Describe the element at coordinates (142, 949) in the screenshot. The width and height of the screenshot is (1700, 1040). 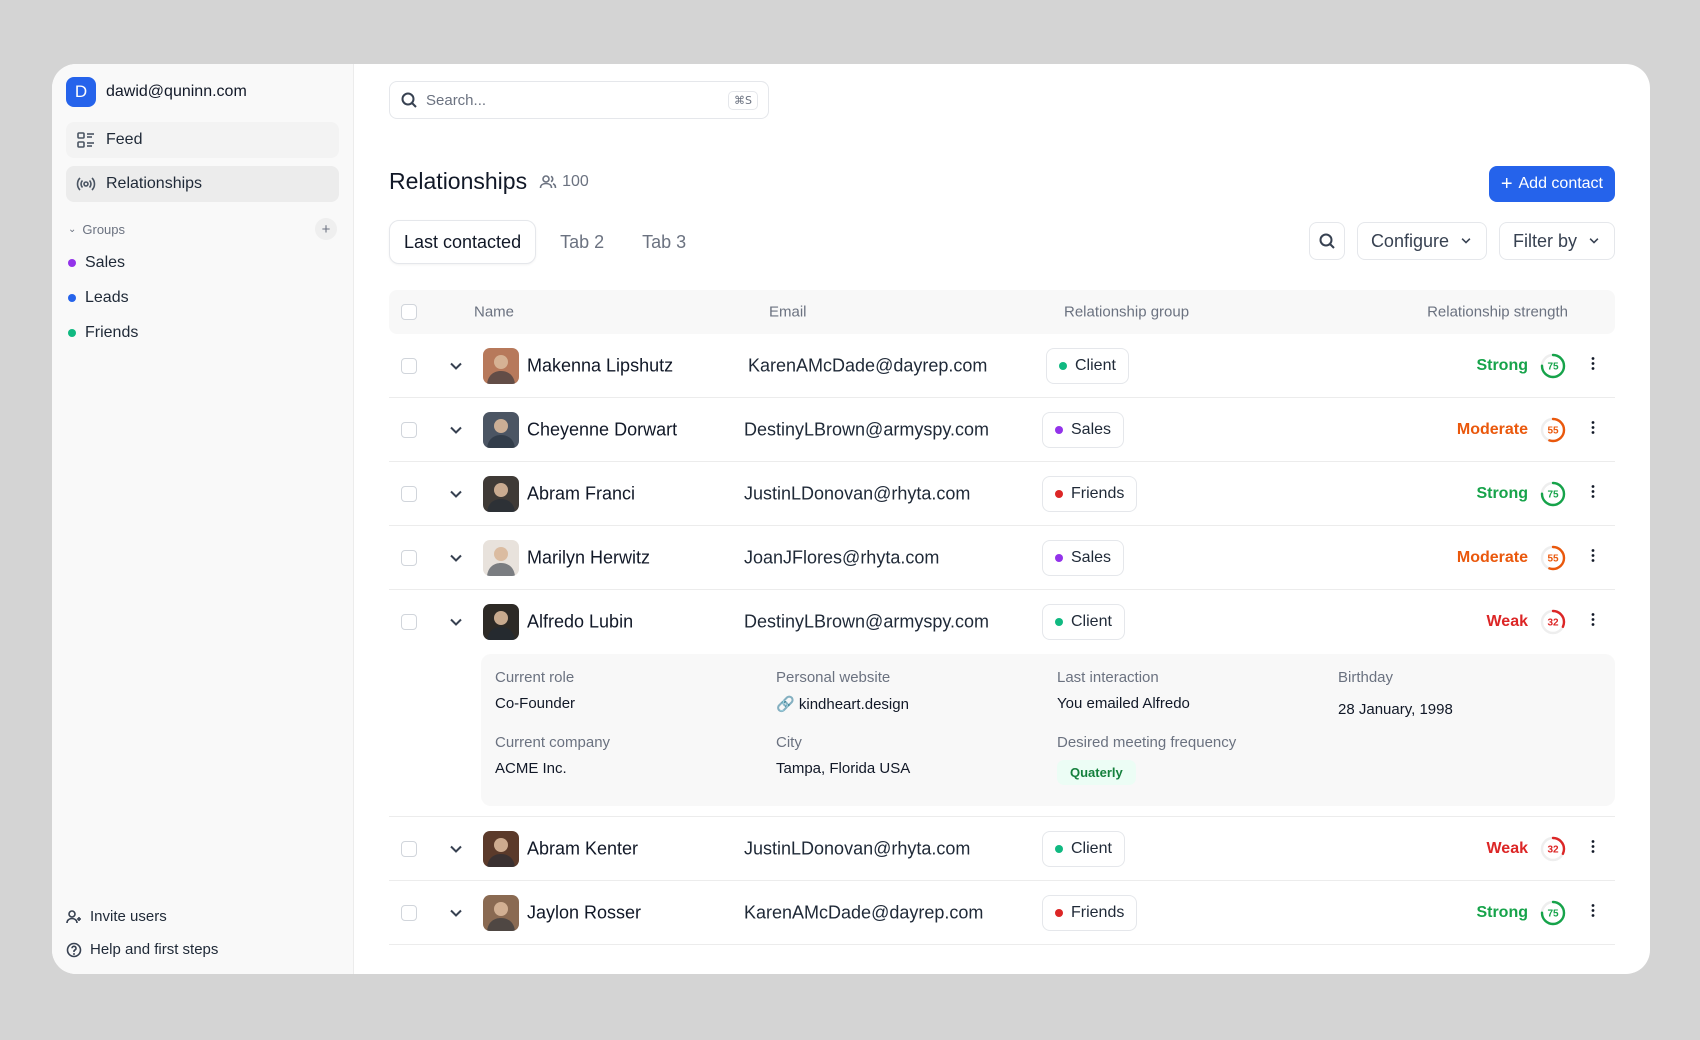
I see `help-link: Help and first steps` at that location.